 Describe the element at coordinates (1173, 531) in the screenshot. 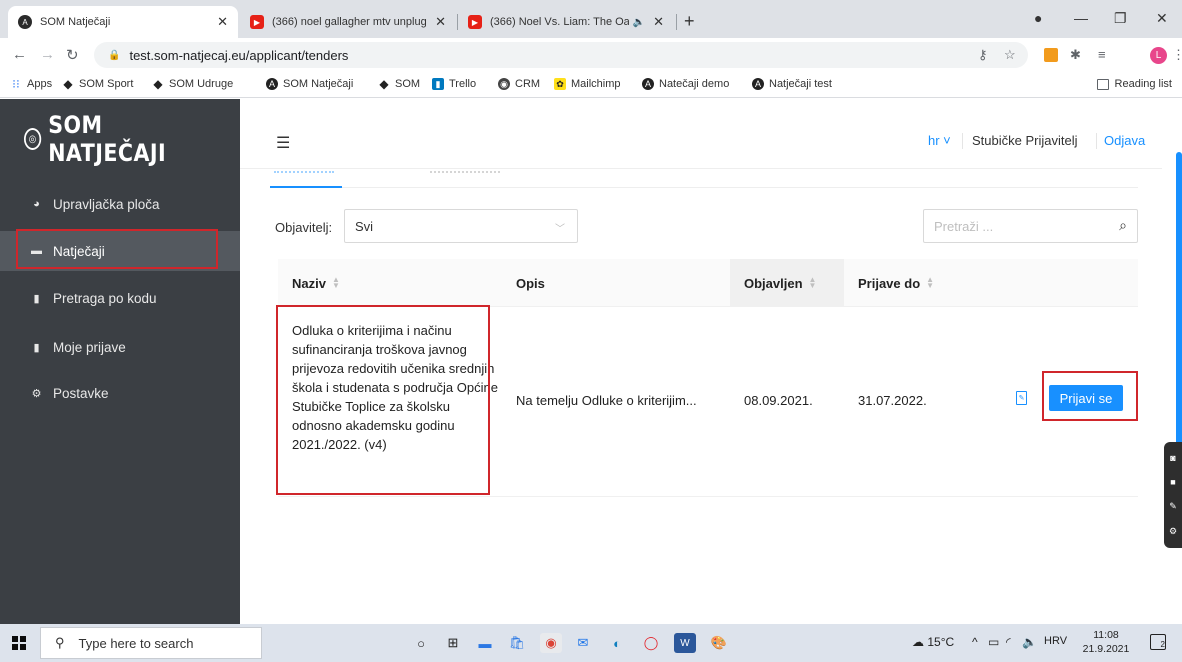

I see `gear-icon: ⚙` at that location.